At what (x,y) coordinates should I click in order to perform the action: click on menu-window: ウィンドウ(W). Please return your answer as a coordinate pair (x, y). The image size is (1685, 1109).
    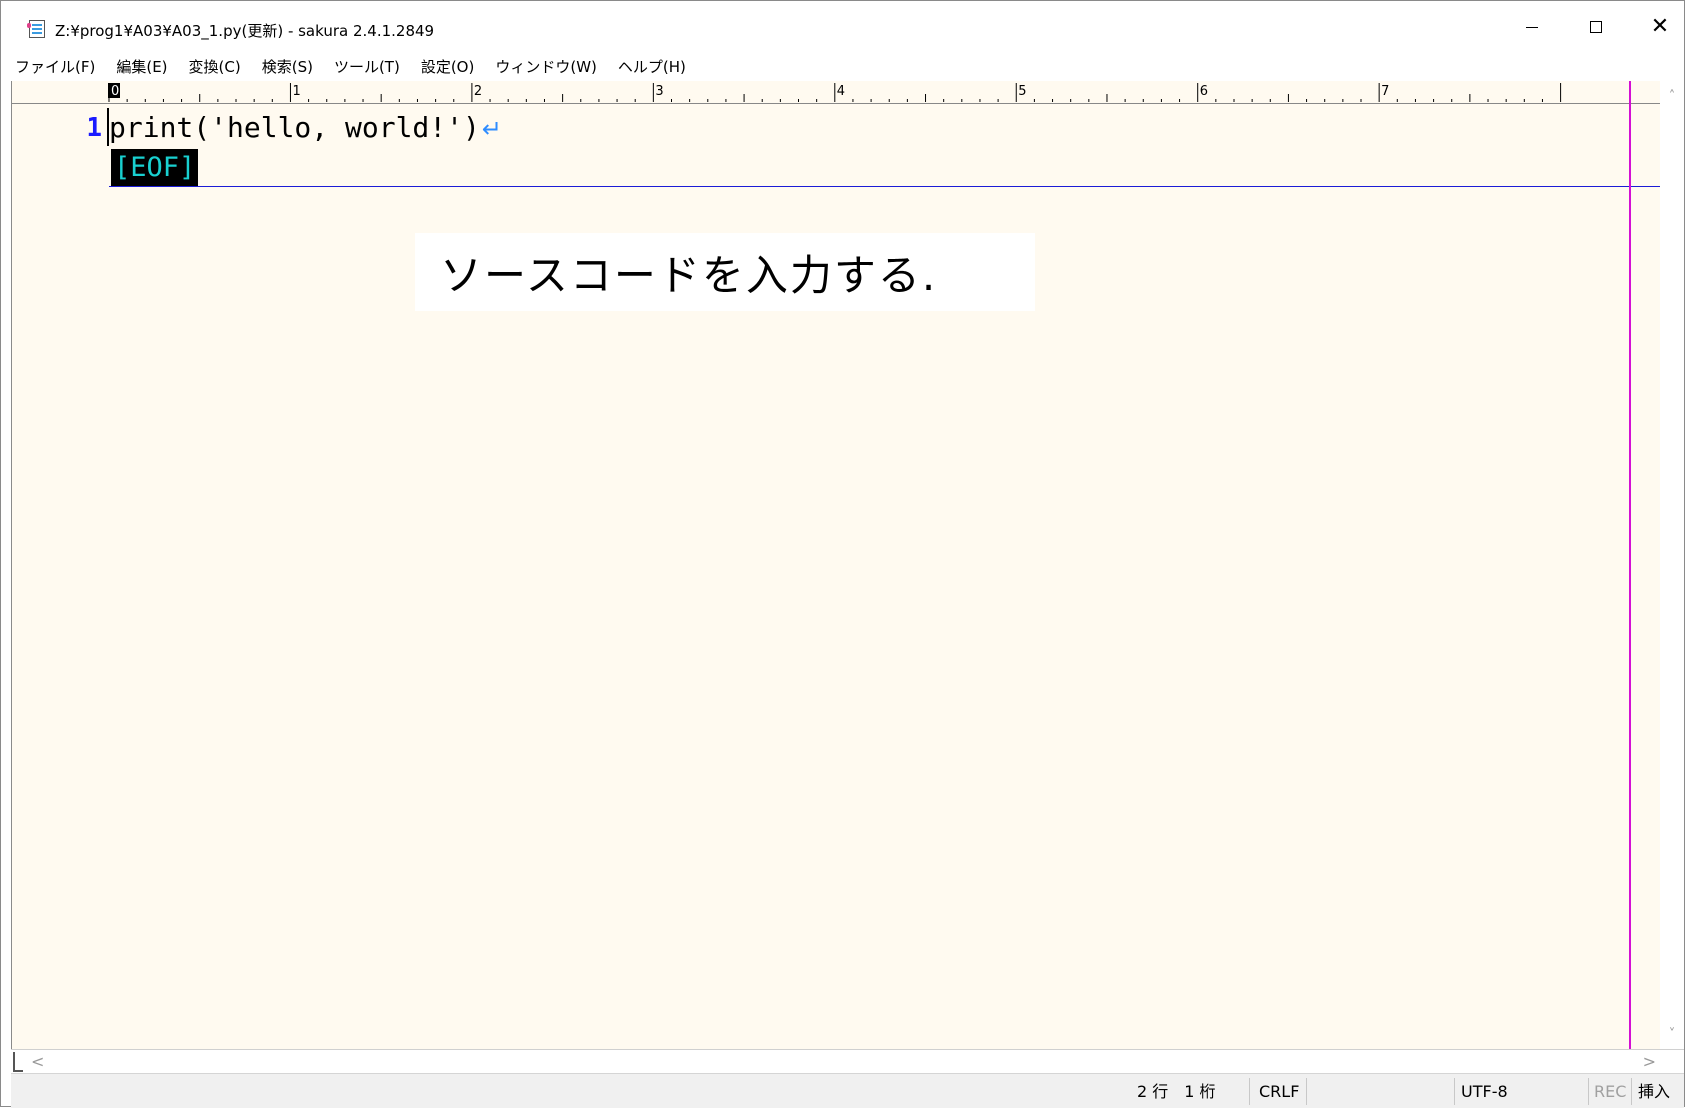
    Looking at the image, I should click on (546, 66).